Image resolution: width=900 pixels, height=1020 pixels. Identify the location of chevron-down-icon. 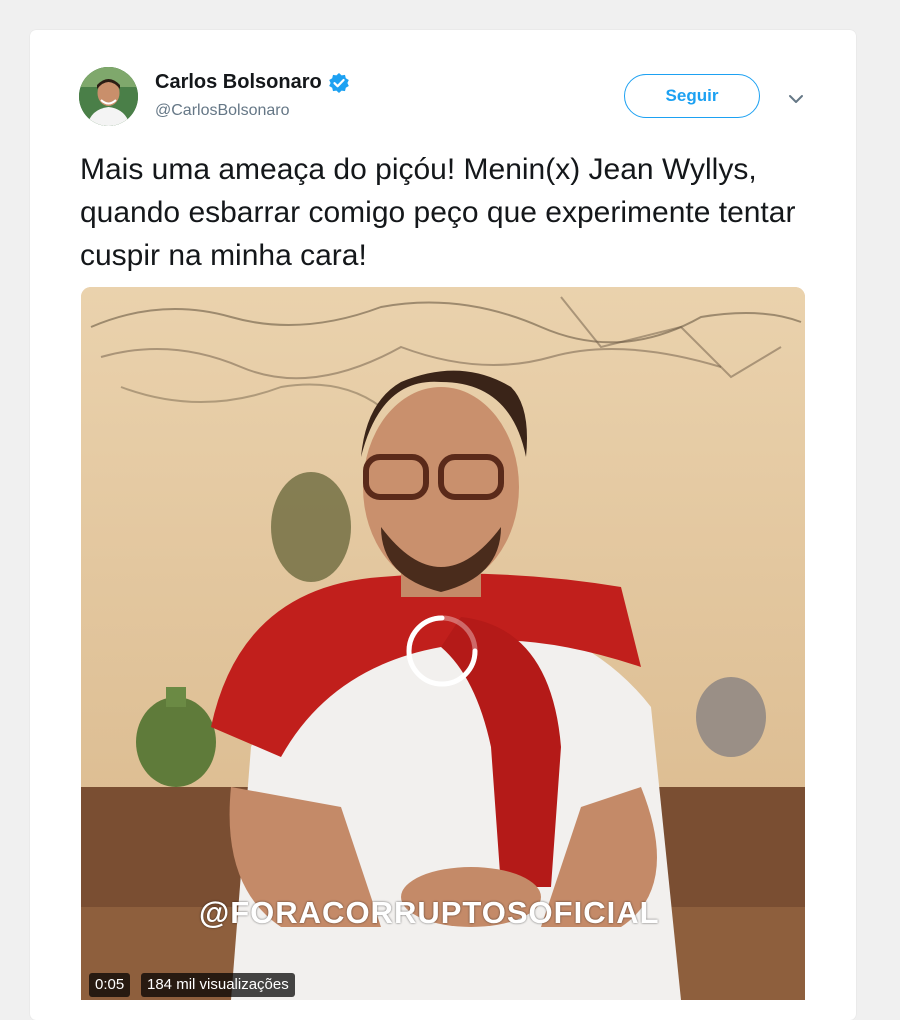
(796, 99).